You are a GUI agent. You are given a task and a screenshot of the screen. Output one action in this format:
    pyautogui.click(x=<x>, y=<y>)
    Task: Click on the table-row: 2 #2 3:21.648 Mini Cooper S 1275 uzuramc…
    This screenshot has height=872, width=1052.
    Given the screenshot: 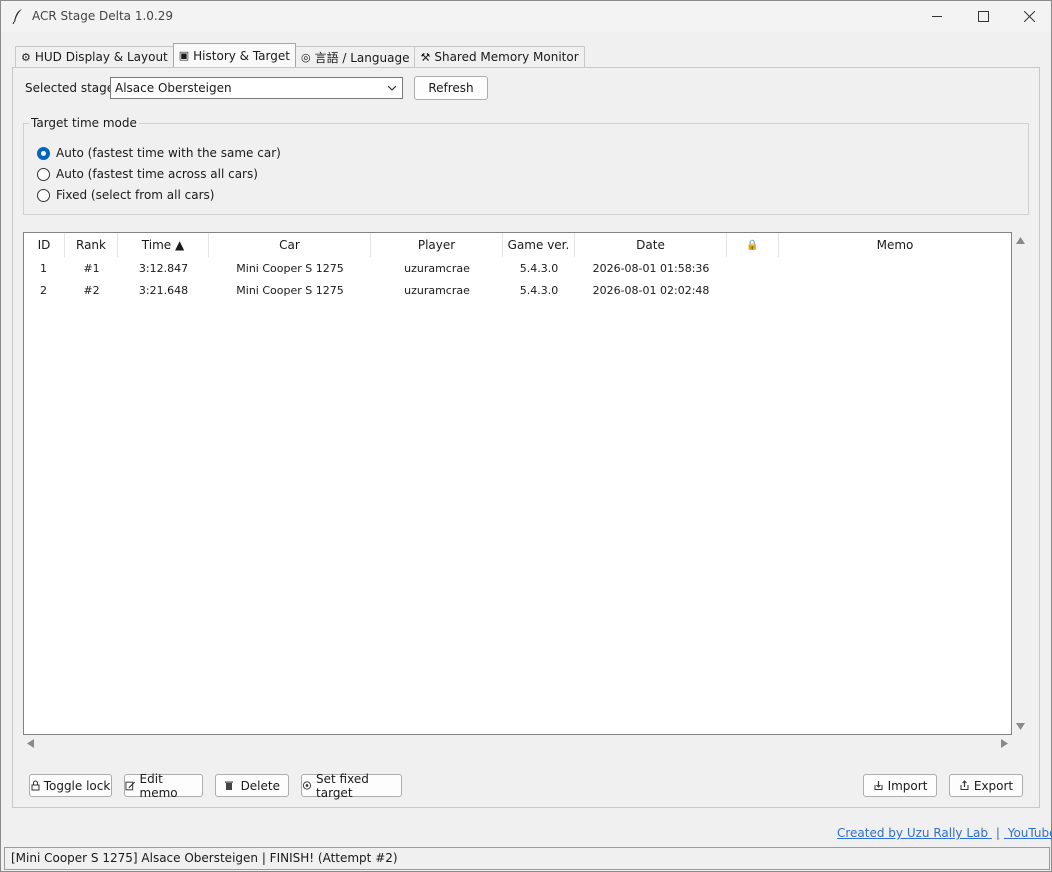 What is the action you would take?
    pyautogui.click(x=517, y=290)
    